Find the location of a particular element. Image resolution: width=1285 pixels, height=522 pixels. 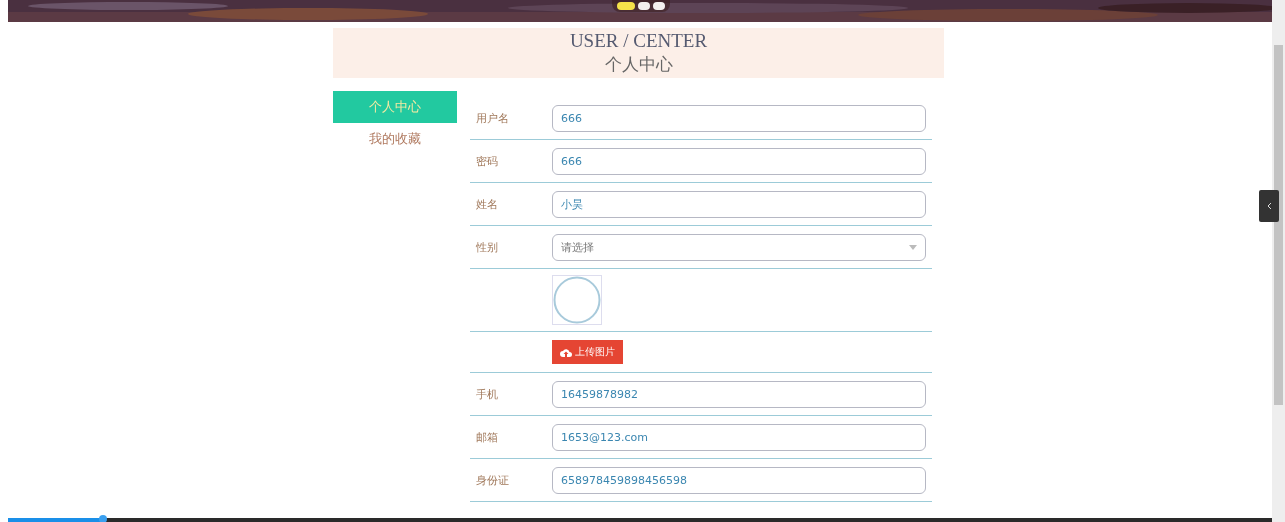

input-field: 658978459898456598 is located at coordinates (739, 480).